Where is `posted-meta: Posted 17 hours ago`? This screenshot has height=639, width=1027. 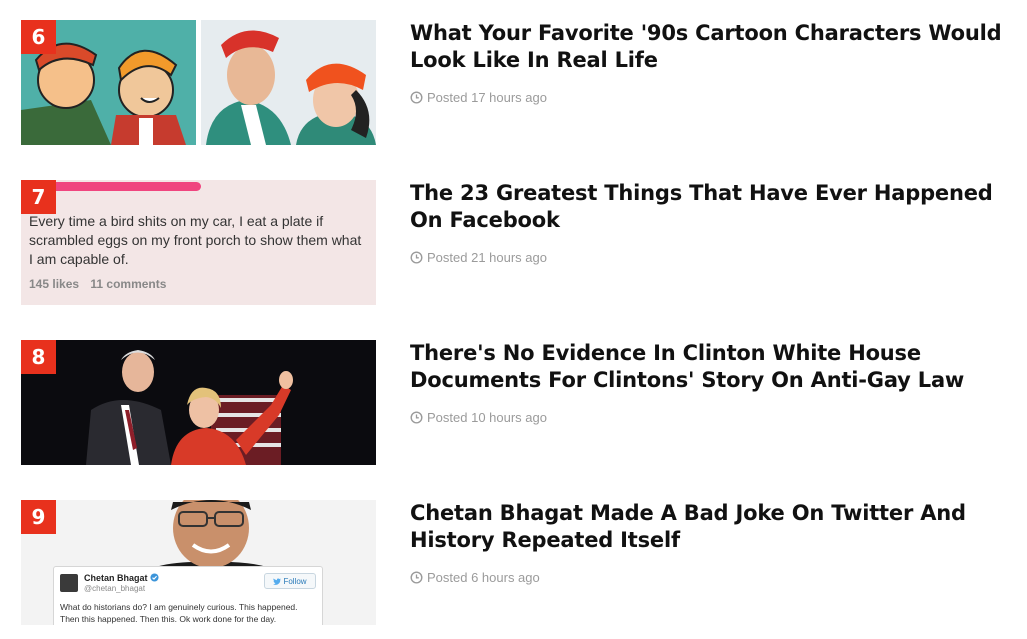 posted-meta: Posted 17 hours ago is located at coordinates (478, 97).